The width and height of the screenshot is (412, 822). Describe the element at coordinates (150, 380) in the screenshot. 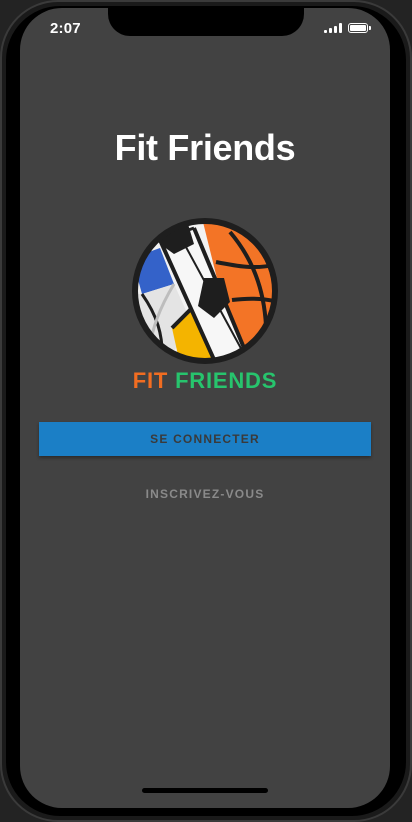

I see `brand-word-fit: FIT` at that location.